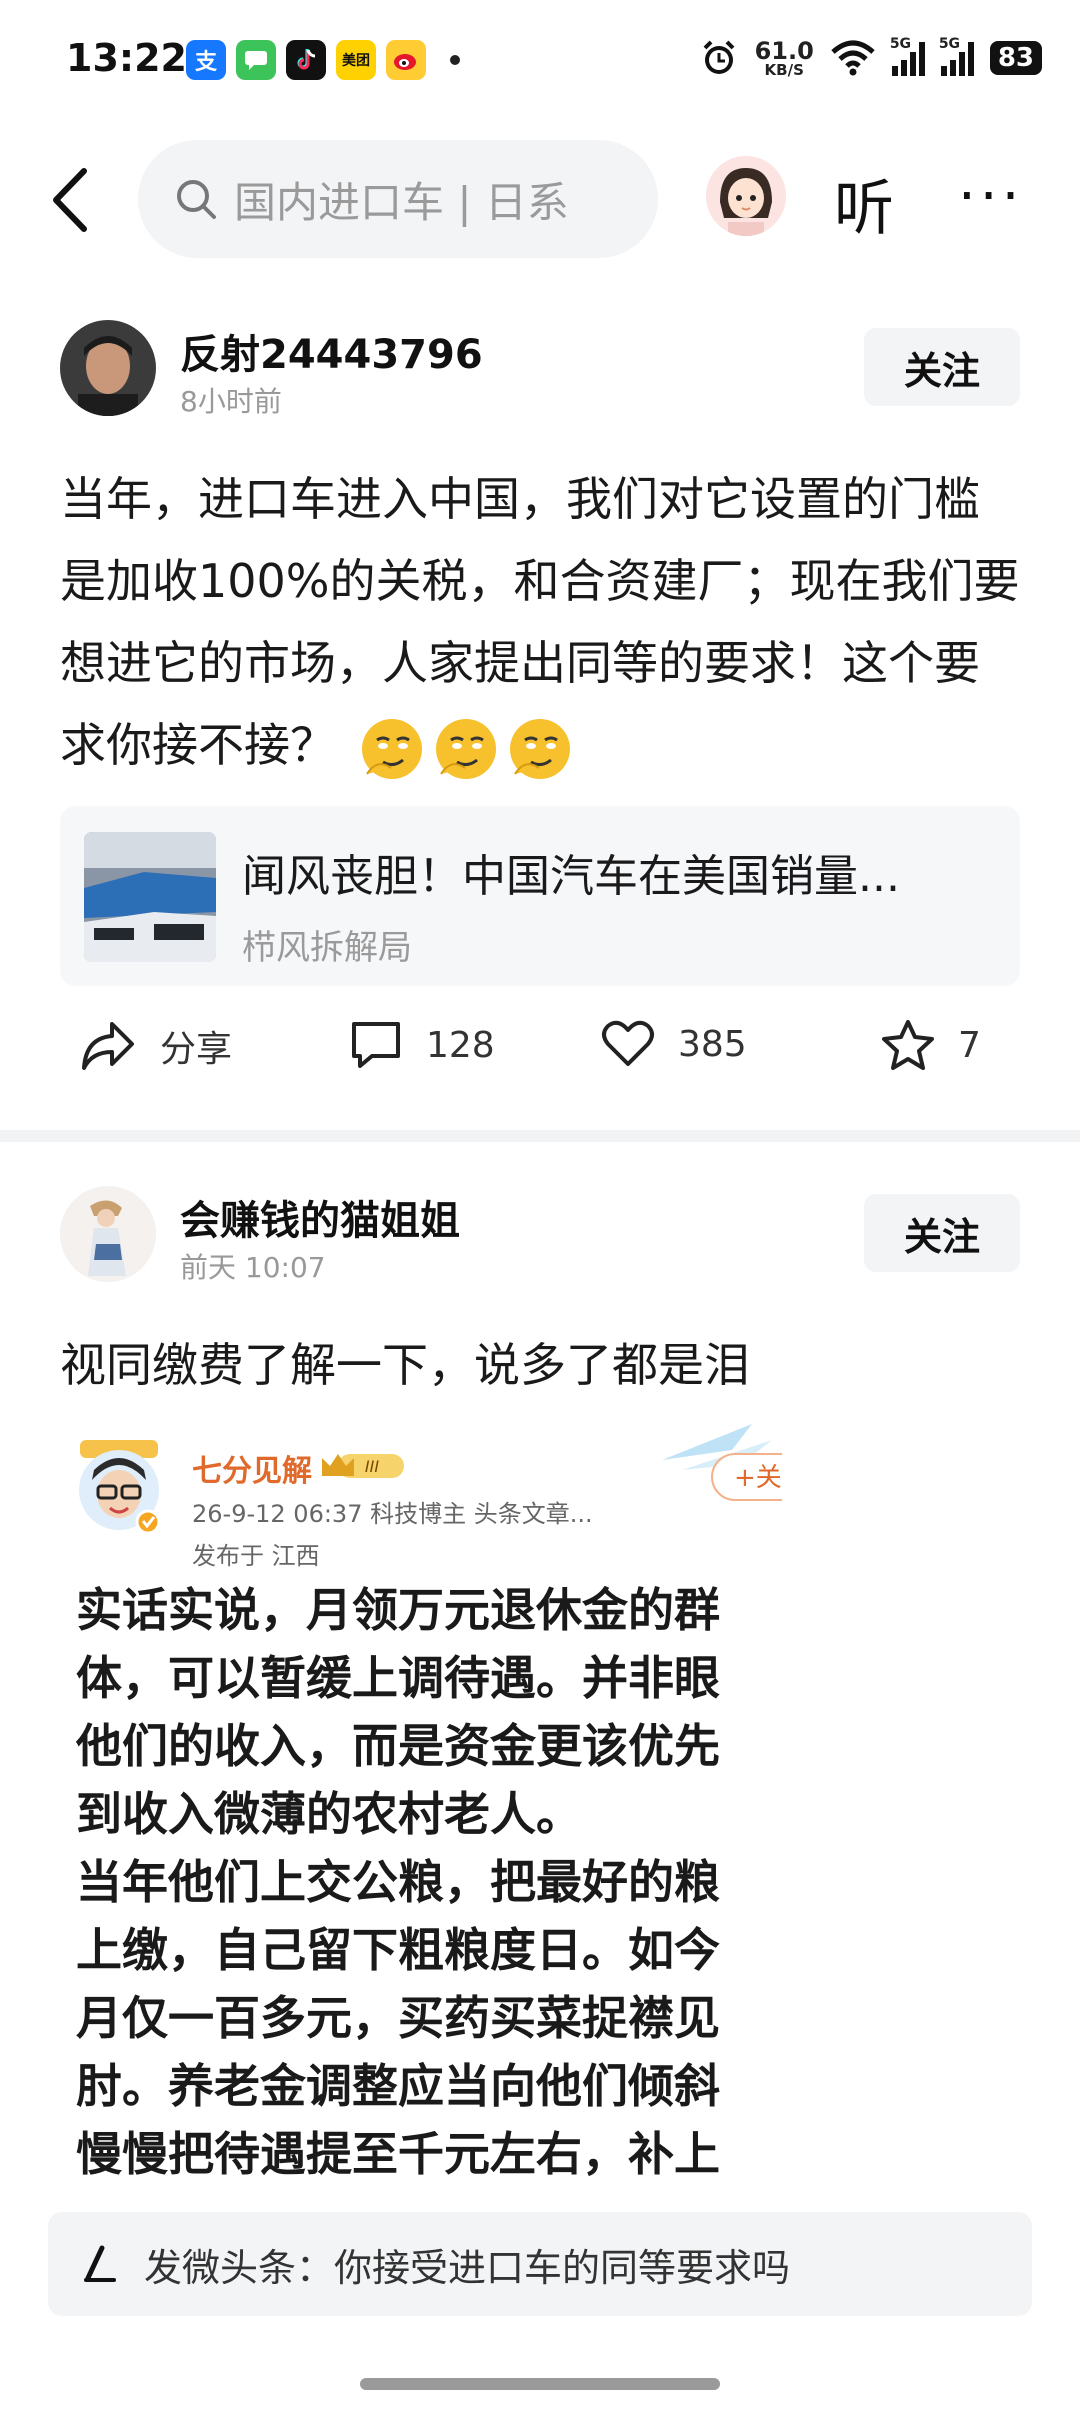 Image resolution: width=1080 pixels, height=2414 pixels. Describe the element at coordinates (398, 2086) in the screenshot. I see `repost-body-line: 肘。养老金调整应当向他们倾斜` at that location.